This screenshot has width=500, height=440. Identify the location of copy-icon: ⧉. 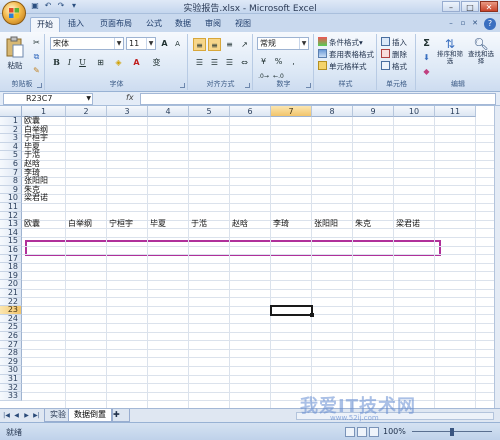
(36, 56).